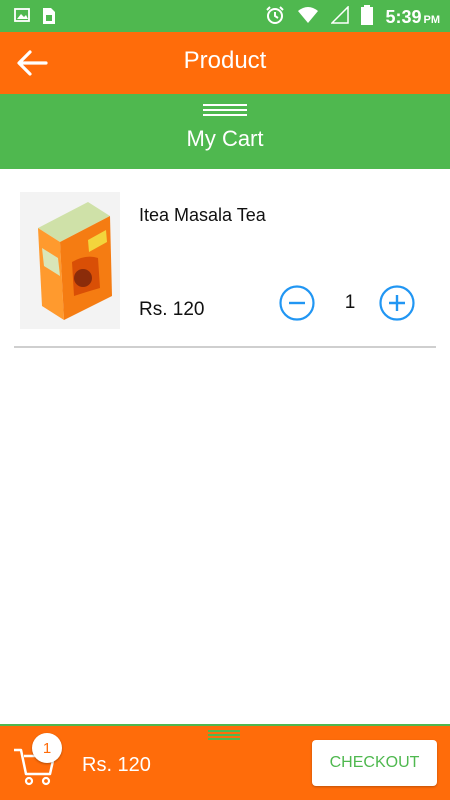 The image size is (450, 800). I want to click on cart-header: My Cart, so click(225, 131).